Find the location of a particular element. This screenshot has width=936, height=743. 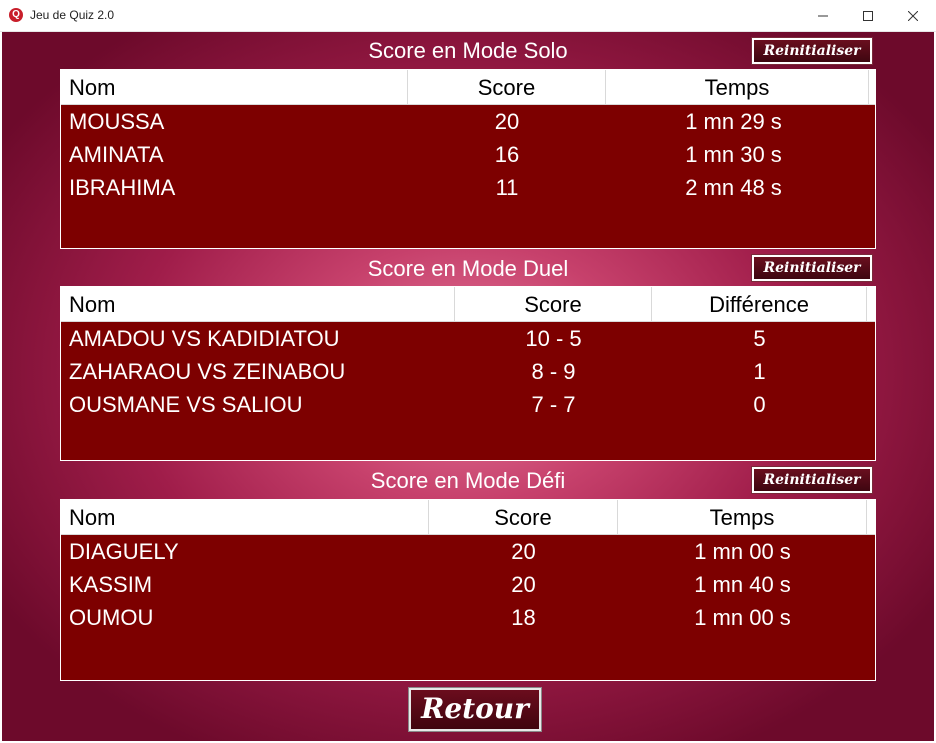

table-row: OUSMANE VS SALIOU 7 - 7 0 is located at coordinates (468, 404).